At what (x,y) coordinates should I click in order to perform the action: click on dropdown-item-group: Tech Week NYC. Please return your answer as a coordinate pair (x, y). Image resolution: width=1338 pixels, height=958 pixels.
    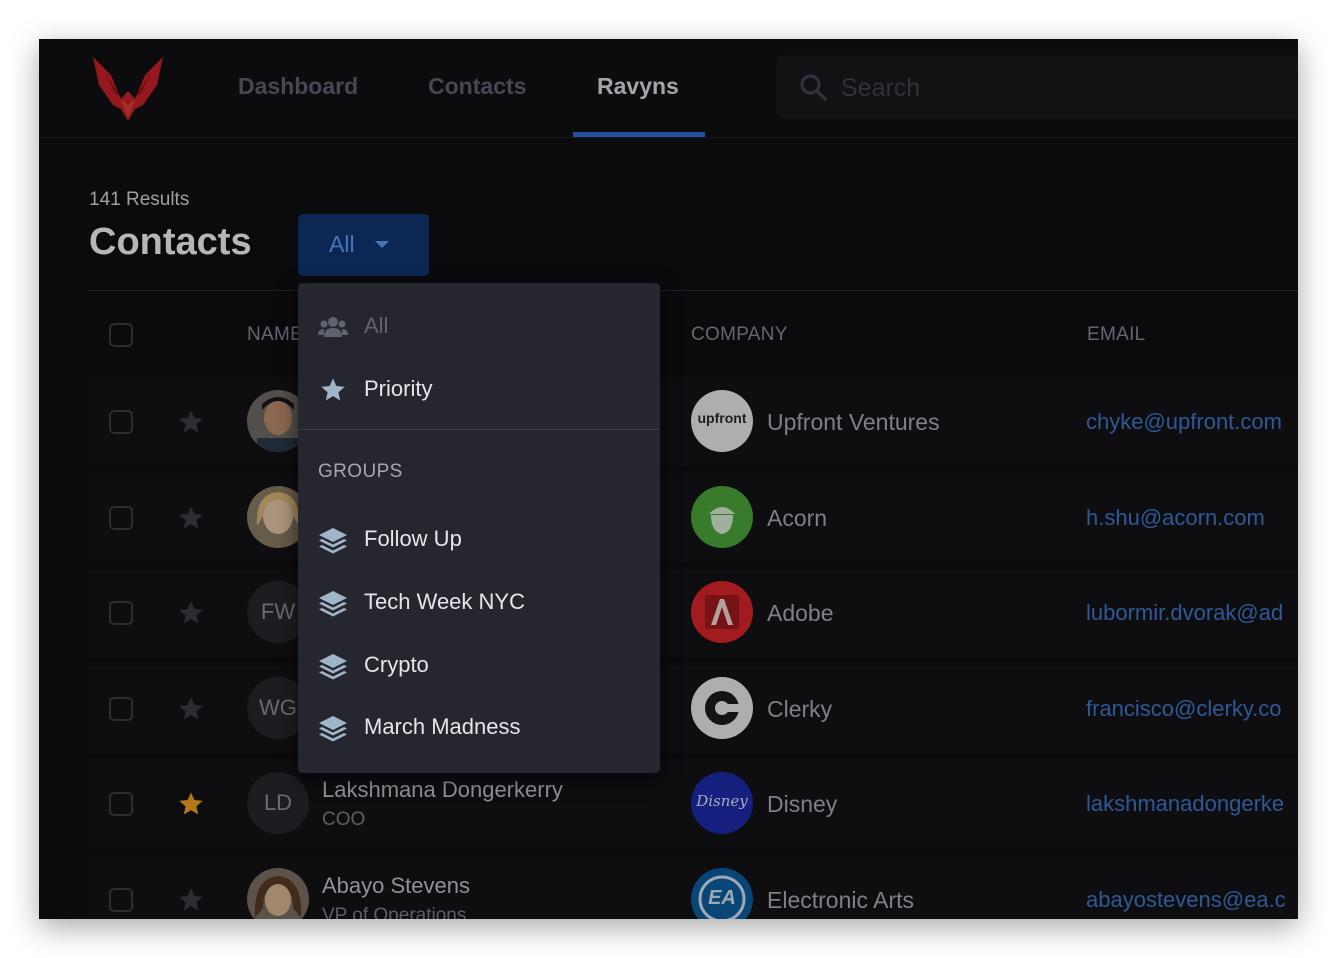
    Looking at the image, I should click on (479, 603).